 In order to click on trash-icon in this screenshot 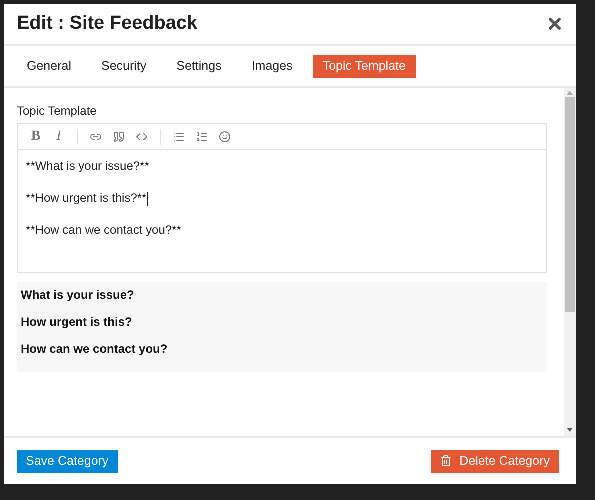, I will do `click(446, 461)`.